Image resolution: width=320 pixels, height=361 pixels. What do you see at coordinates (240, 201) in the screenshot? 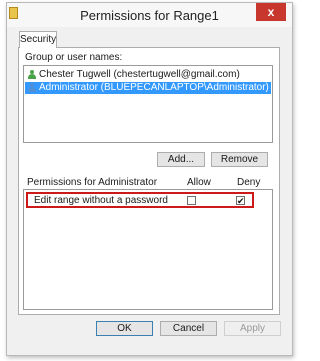
I see `deny-checkbox: ✔` at bounding box center [240, 201].